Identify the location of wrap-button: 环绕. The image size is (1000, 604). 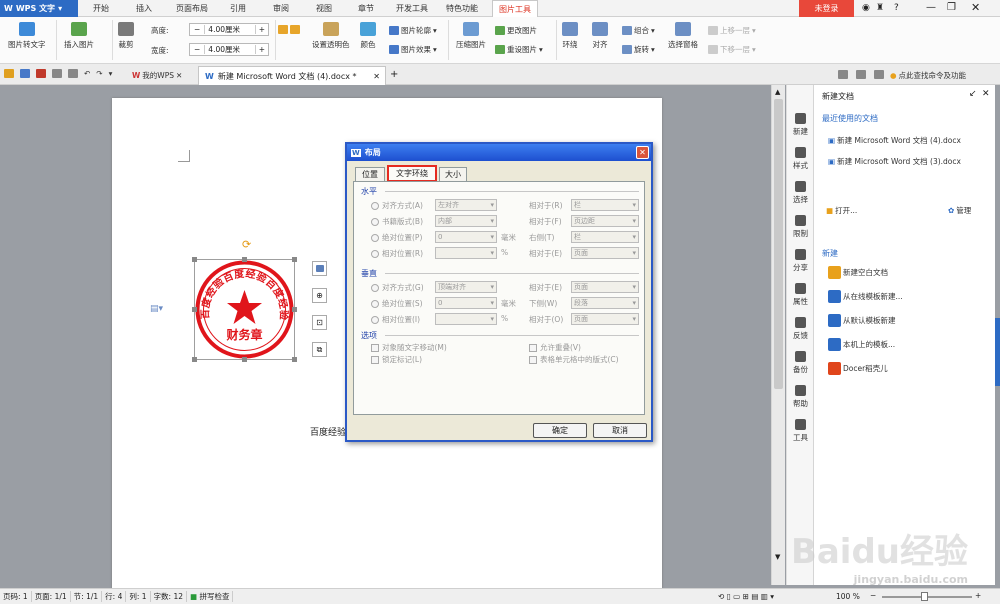
(570, 36).